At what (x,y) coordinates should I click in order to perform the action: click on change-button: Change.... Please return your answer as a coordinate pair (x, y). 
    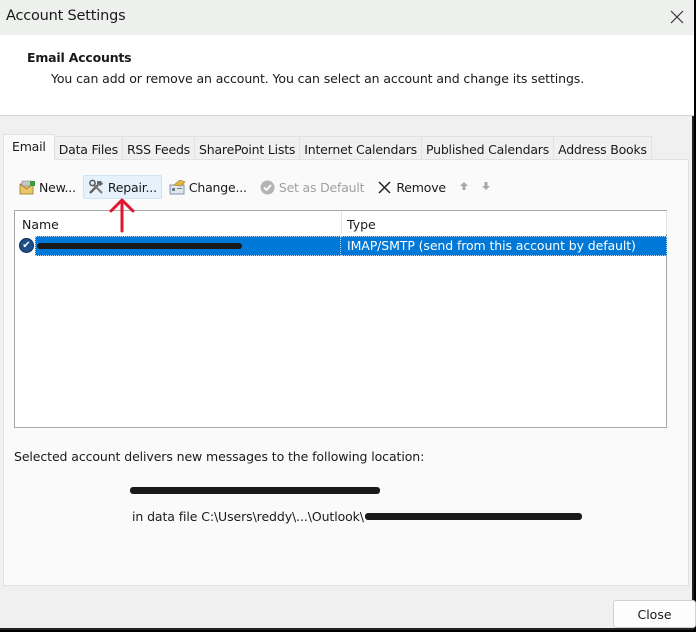
    Looking at the image, I should click on (208, 187).